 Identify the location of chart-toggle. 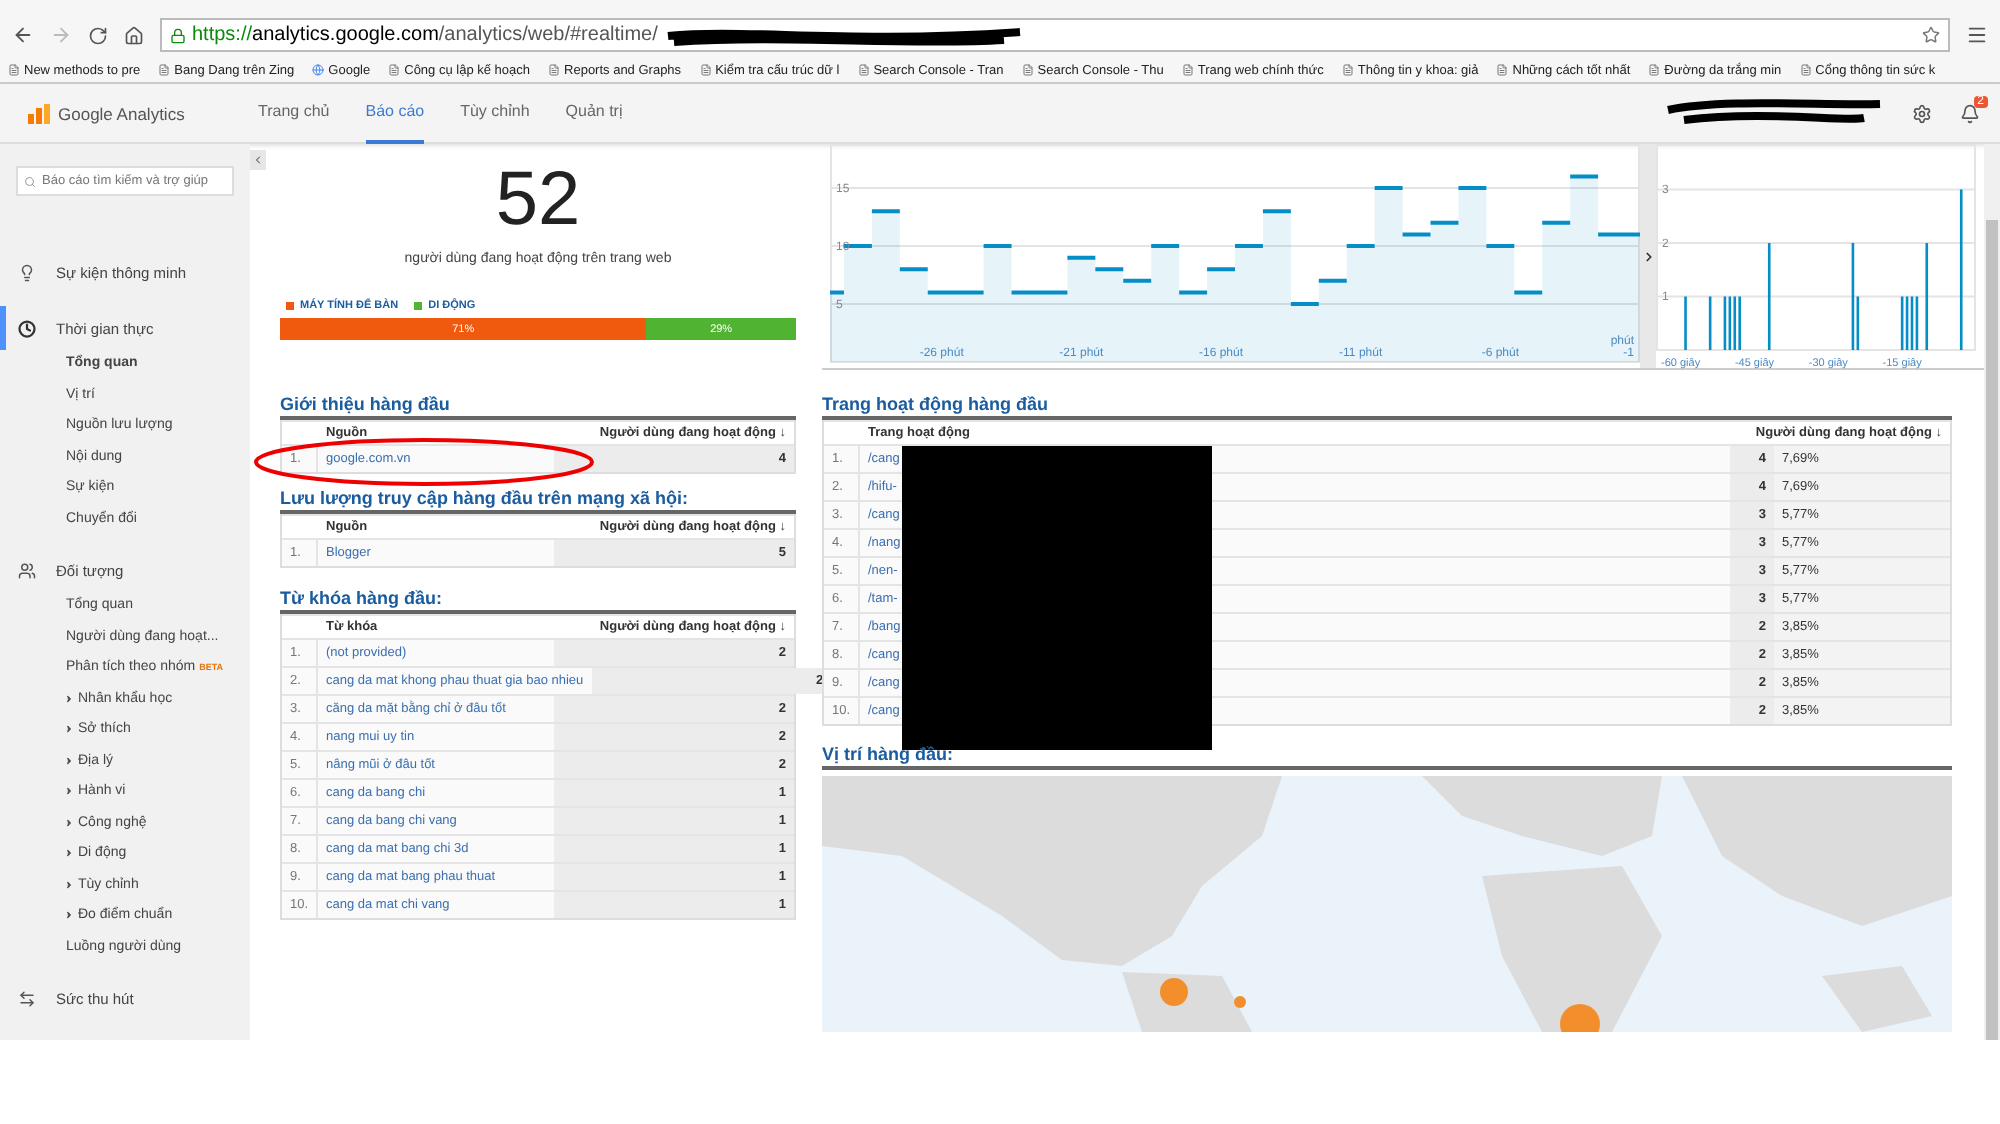
(1648, 256).